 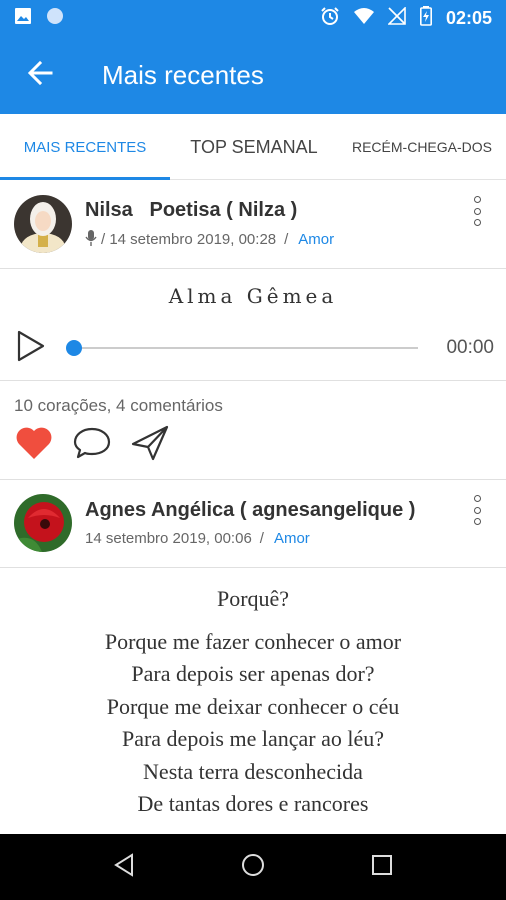 I want to click on status-bar: 02:05, so click(x=253, y=18).